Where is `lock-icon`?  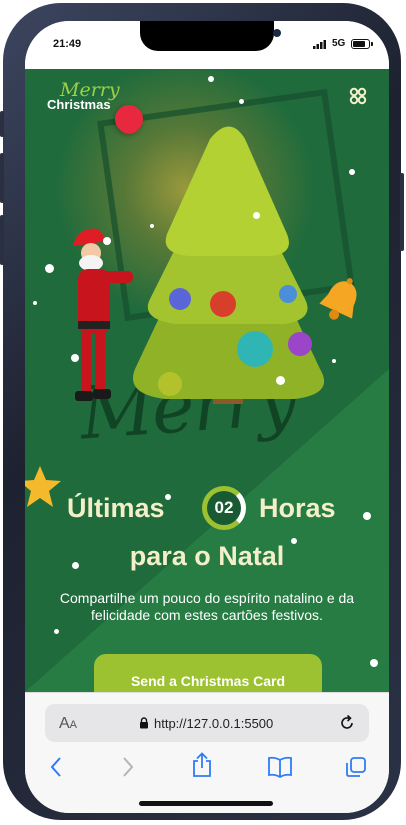
lock-icon is located at coordinates (144, 723).